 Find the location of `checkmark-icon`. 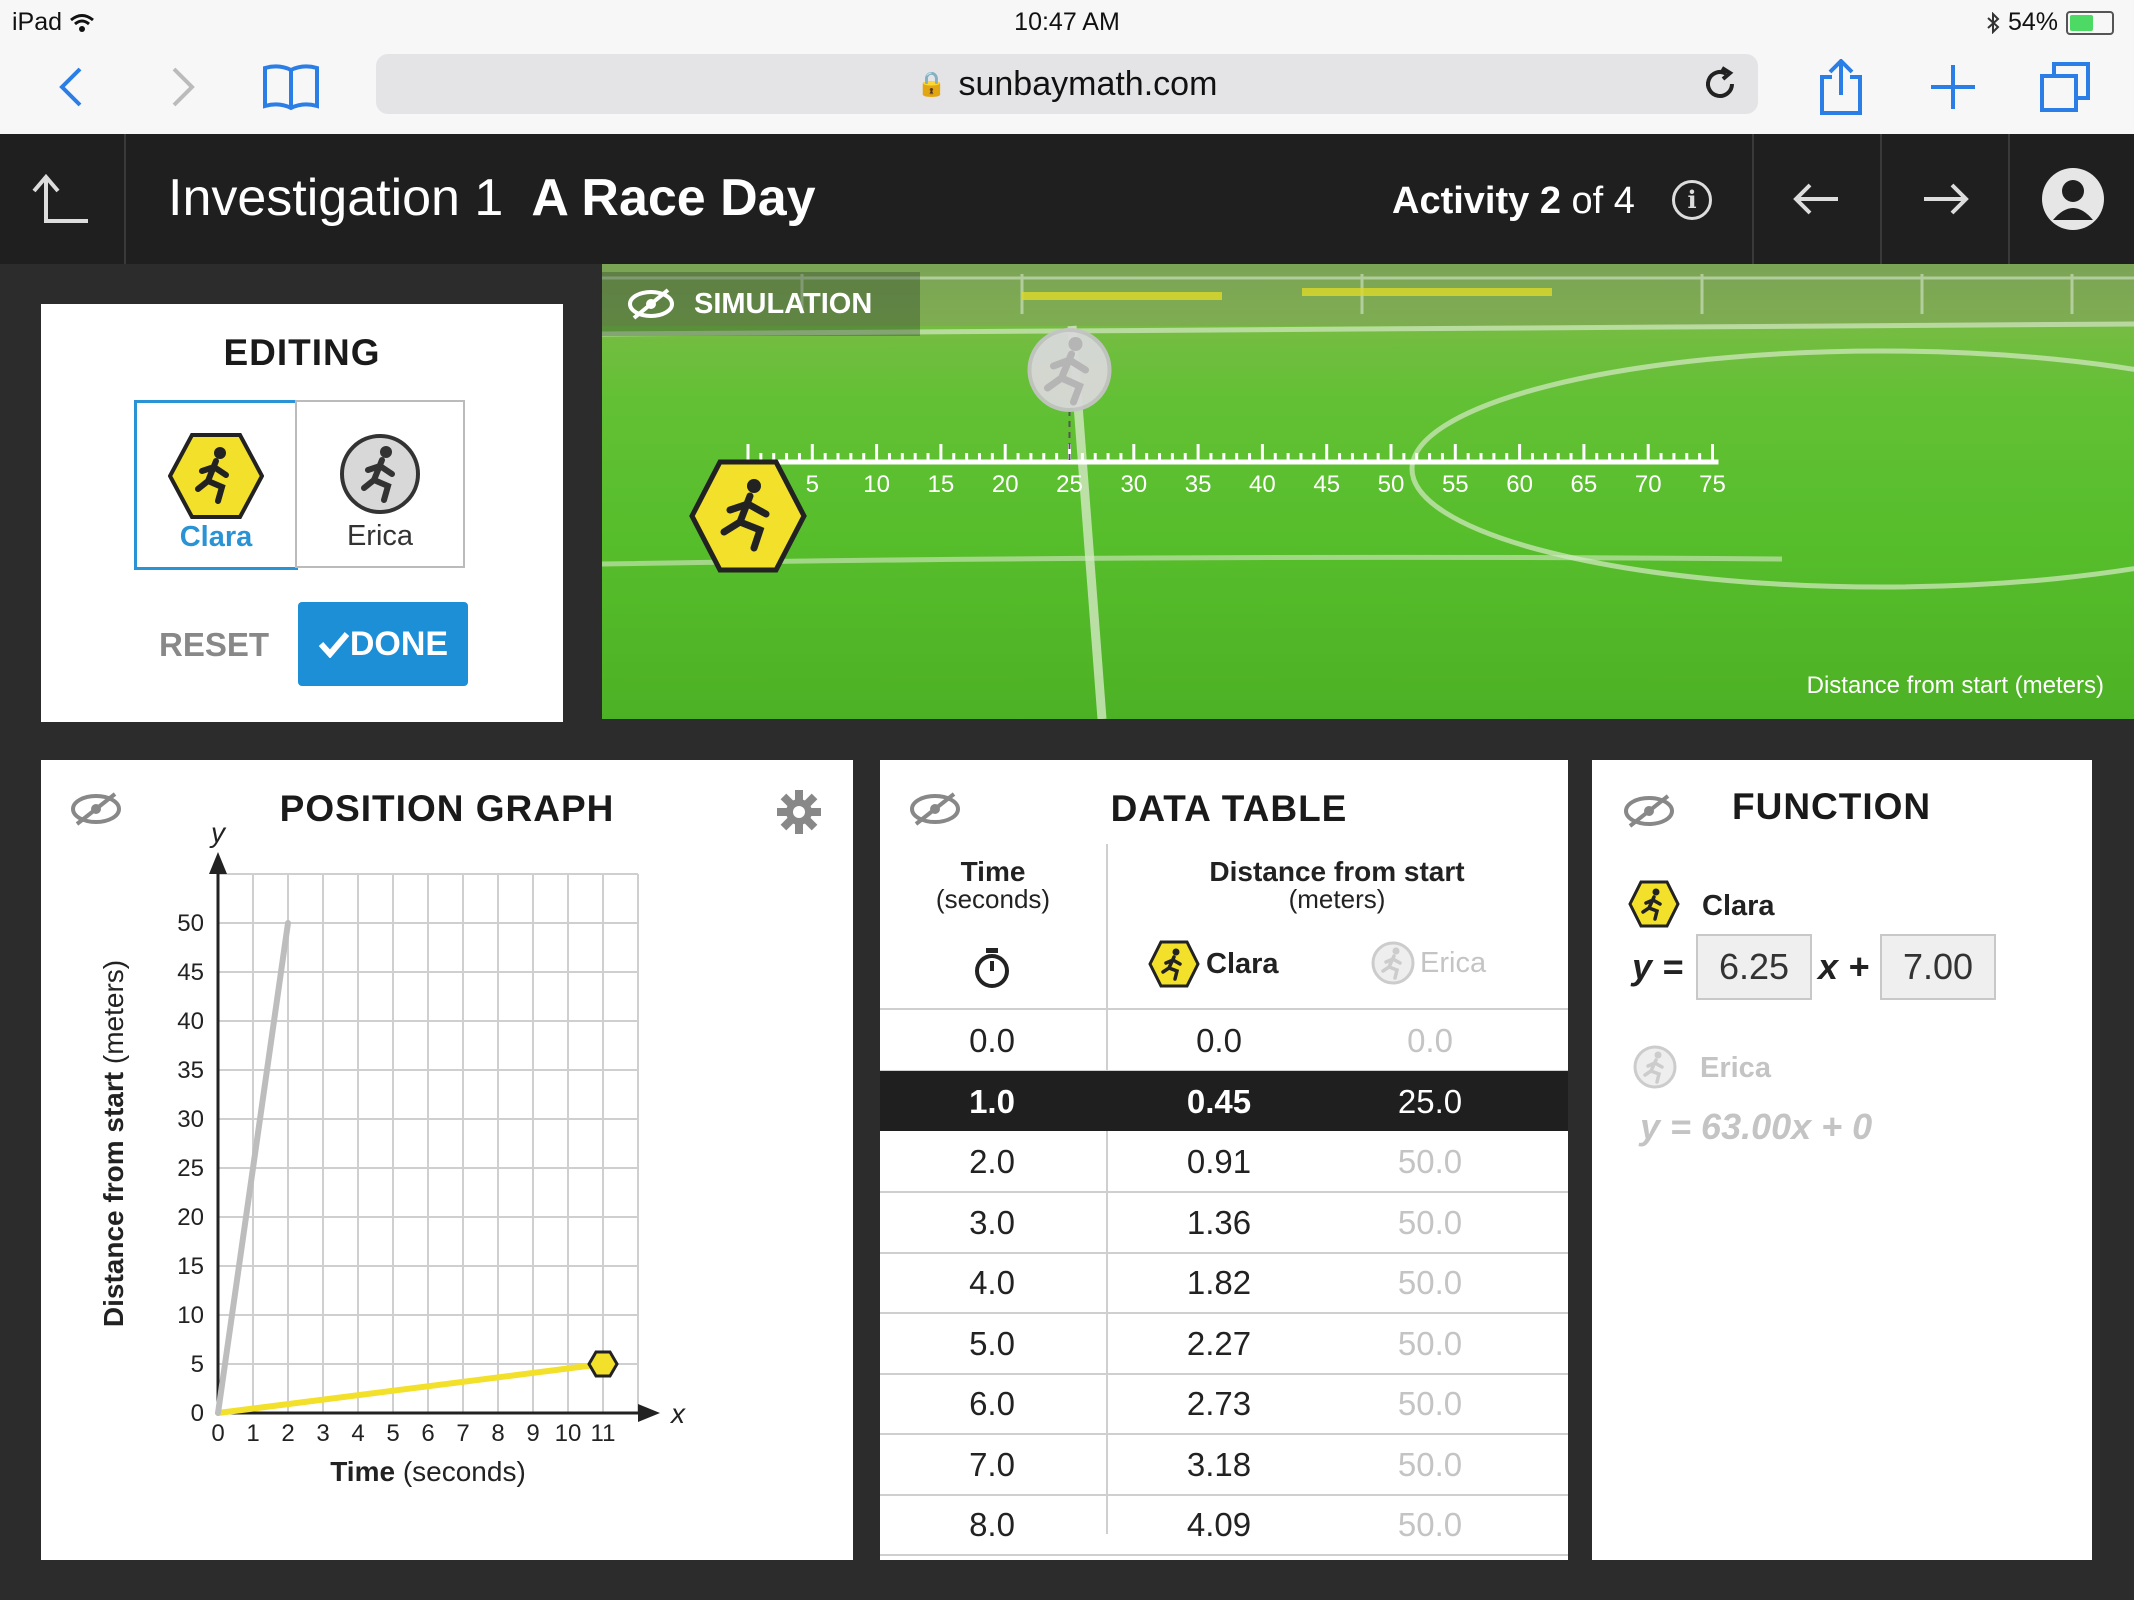

checkmark-icon is located at coordinates (334, 645).